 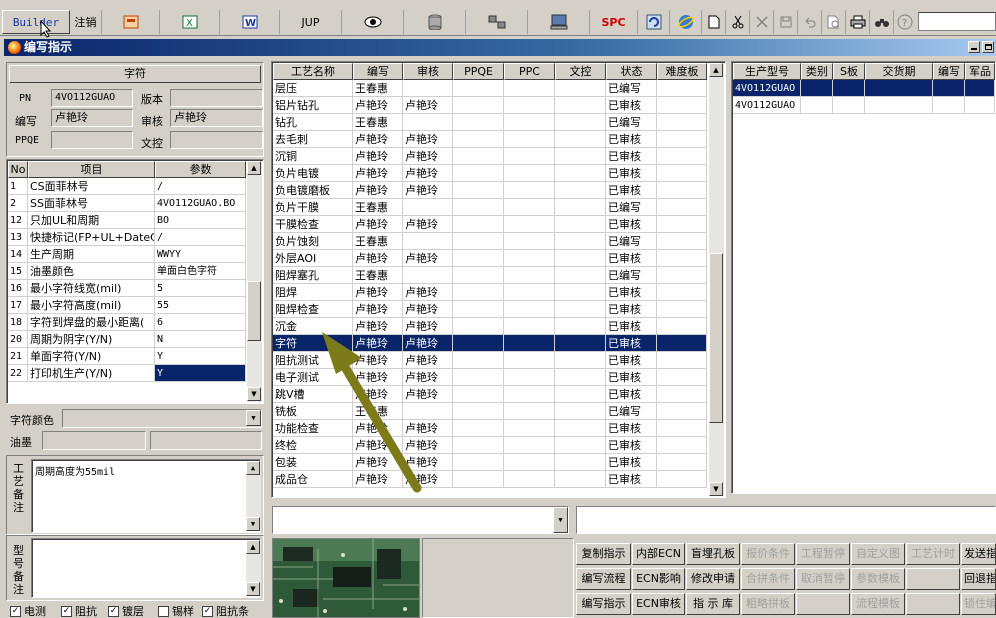 What do you see at coordinates (490, 156) in the screenshot?
I see `process-row: 沉铜 卢艳玲 卢艳玲 已审核` at bounding box center [490, 156].